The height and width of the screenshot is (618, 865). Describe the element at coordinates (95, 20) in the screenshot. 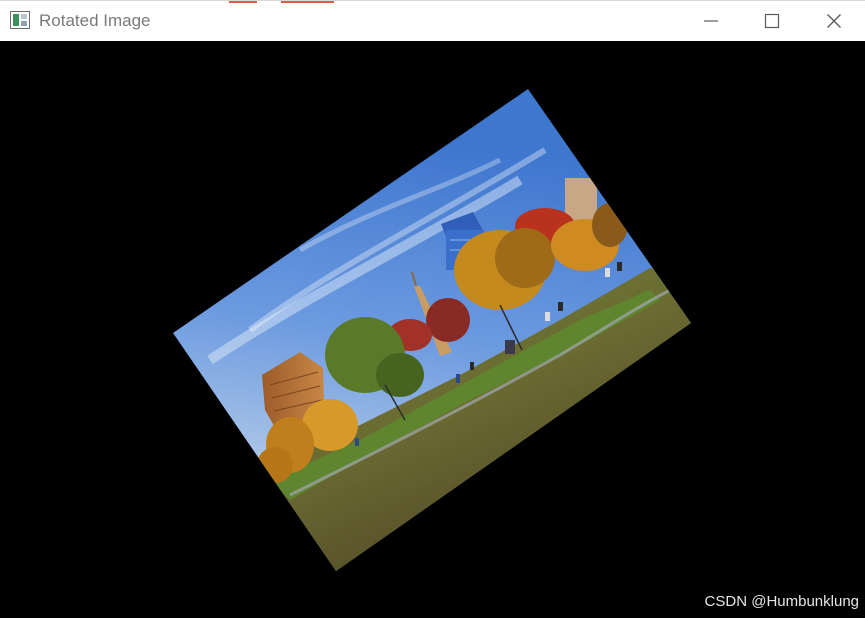

I see `window-title: Rotated Image` at that location.